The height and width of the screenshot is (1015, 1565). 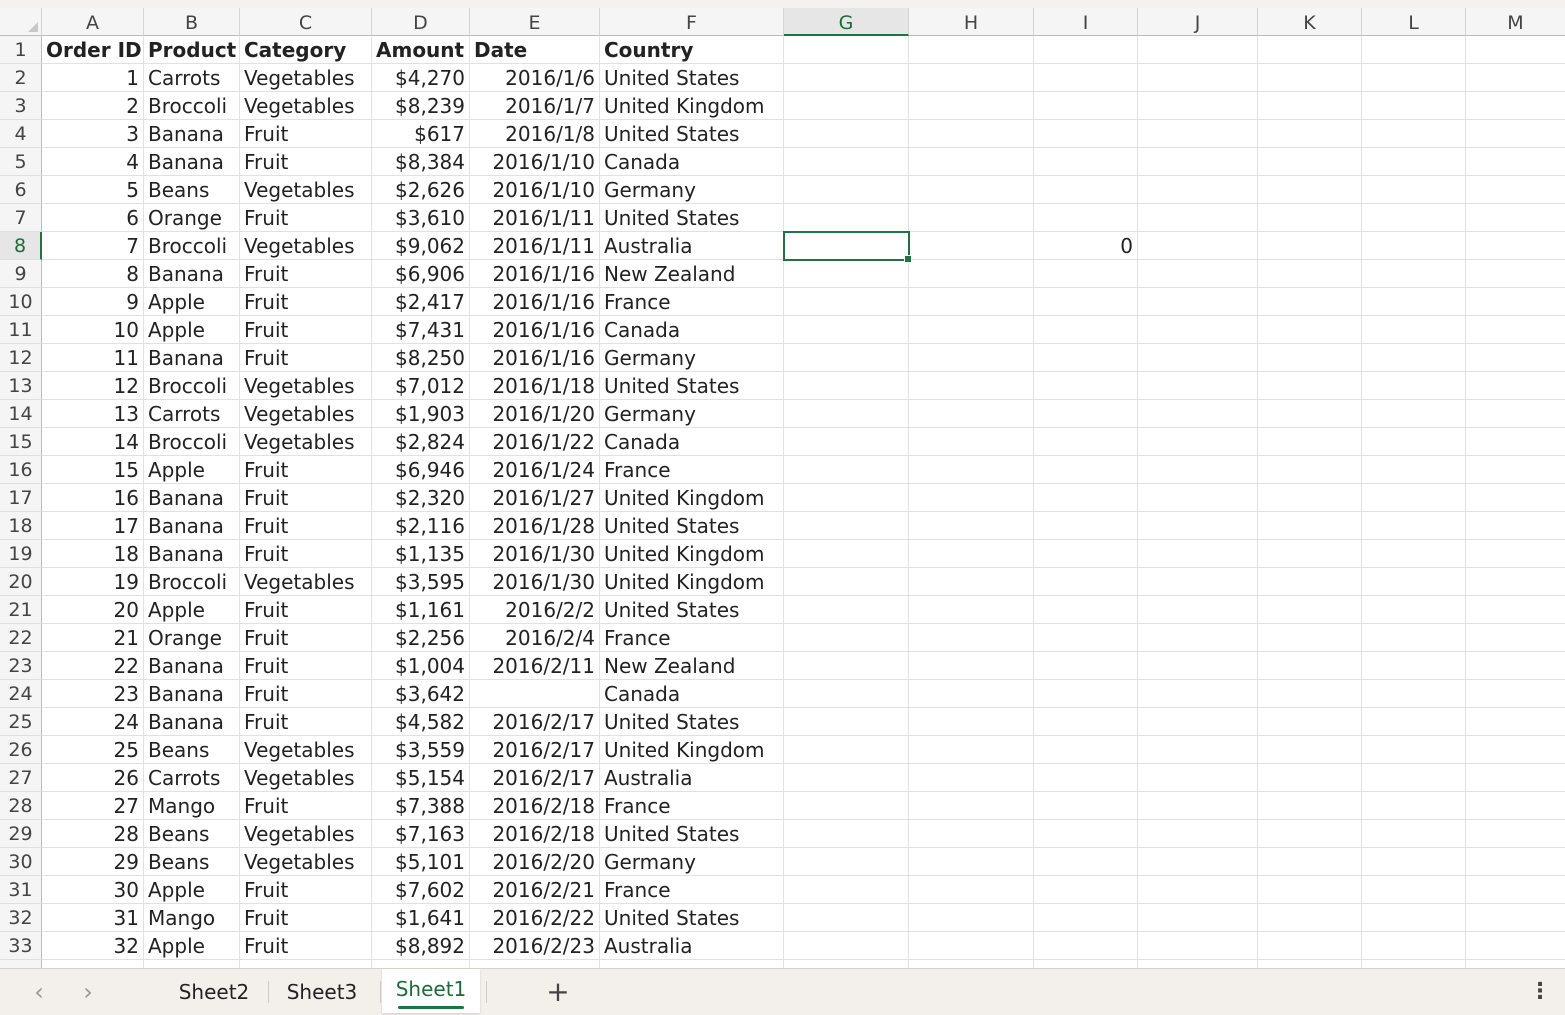 What do you see at coordinates (692, 106) in the screenshot?
I see `cell-f3: United Kingdom` at bounding box center [692, 106].